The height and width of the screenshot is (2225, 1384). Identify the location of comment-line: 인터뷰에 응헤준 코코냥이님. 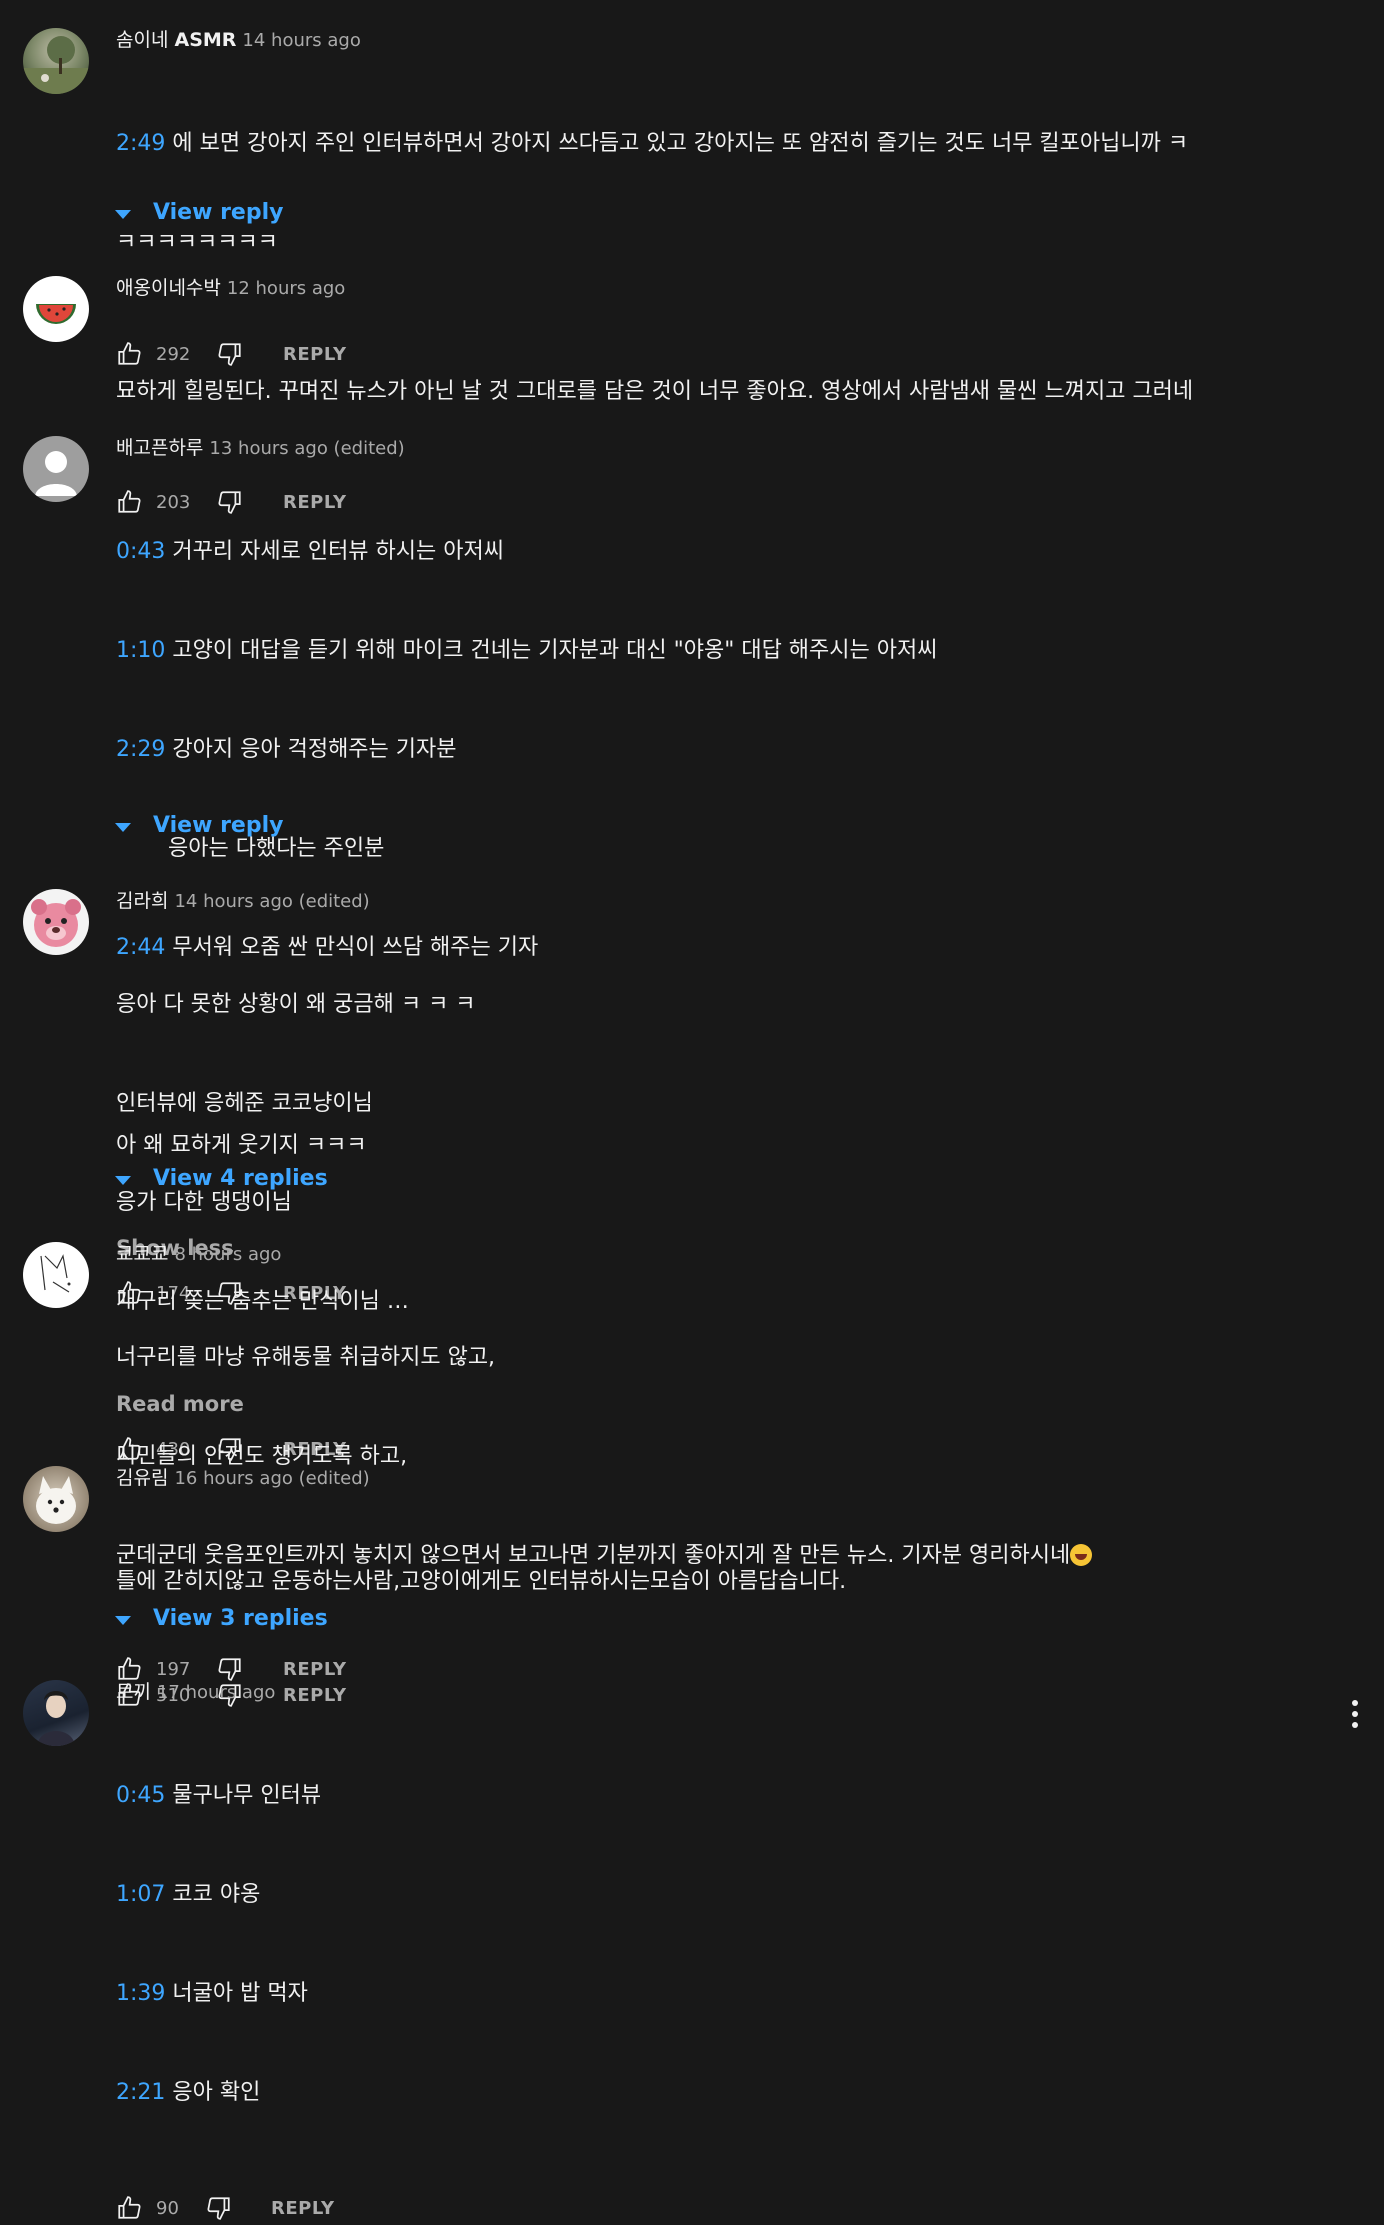
(244, 1103).